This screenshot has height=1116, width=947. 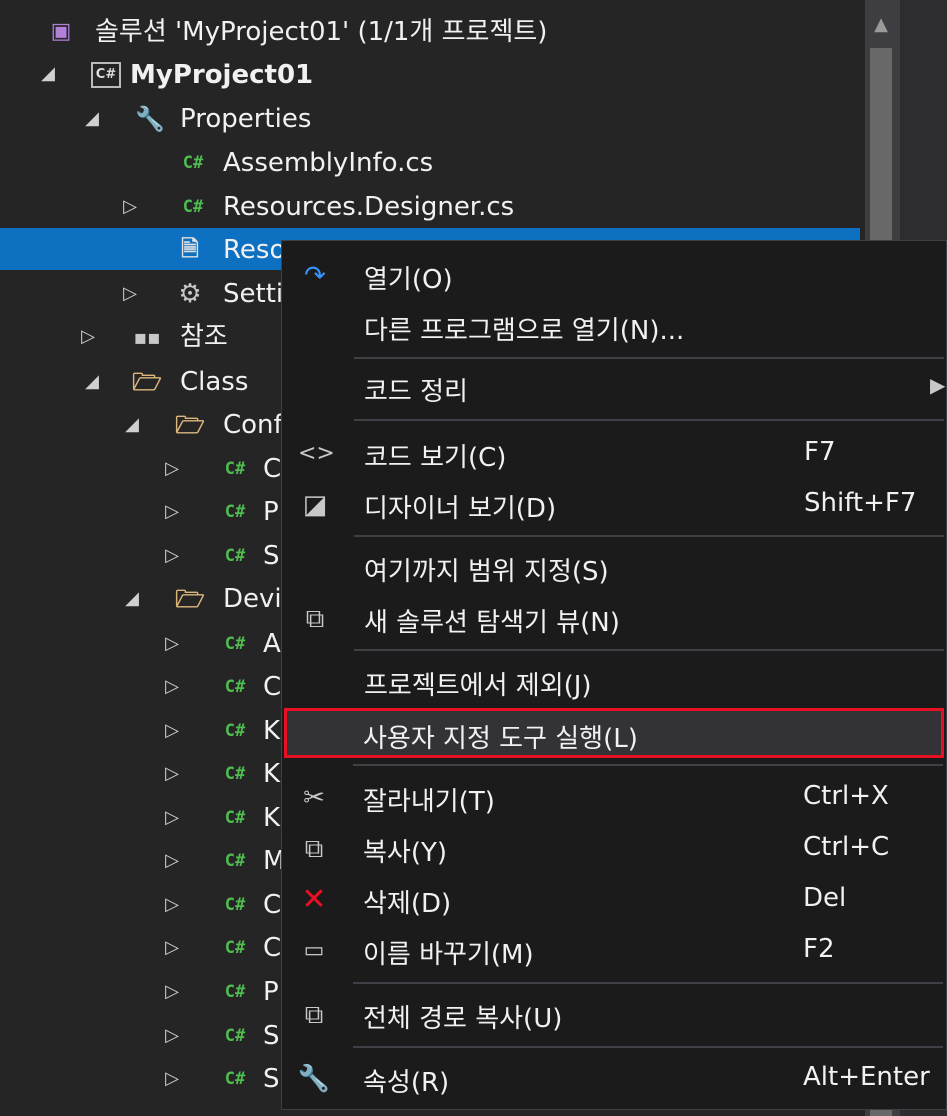 What do you see at coordinates (613, 1015) in the screenshot?
I see `menu-item-copy-full-path: ⧉ 전체 경로 복사(U)` at bounding box center [613, 1015].